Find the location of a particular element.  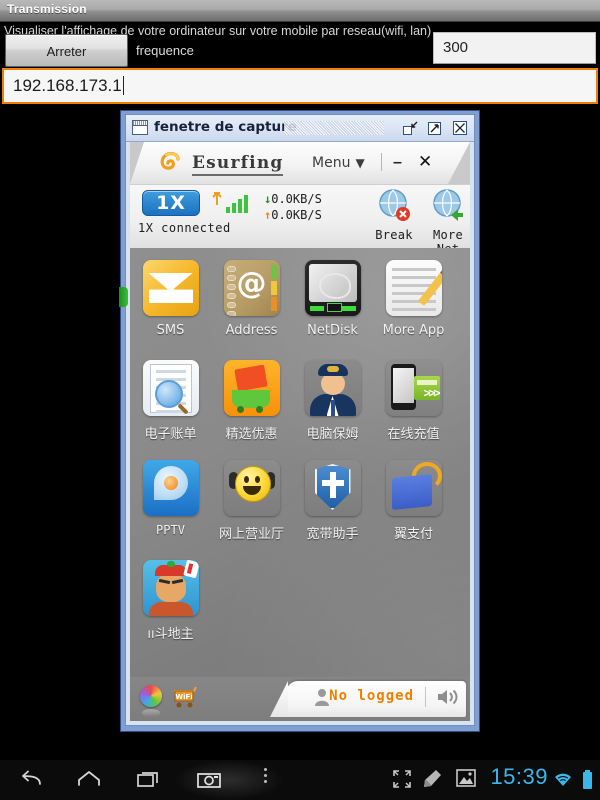

app-more-app: More App is located at coordinates (413, 304).